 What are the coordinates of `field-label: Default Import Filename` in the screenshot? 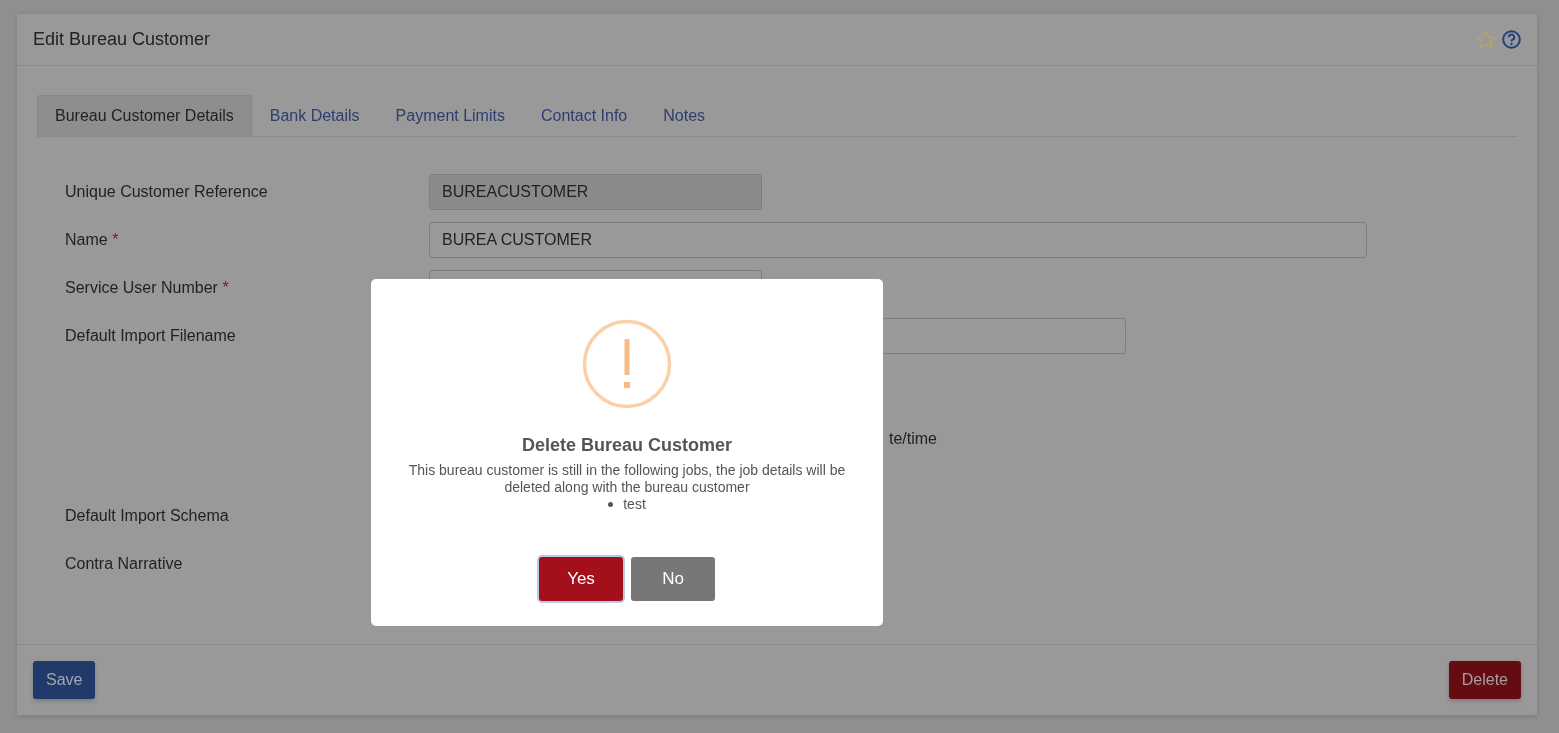 It's located at (151, 336).